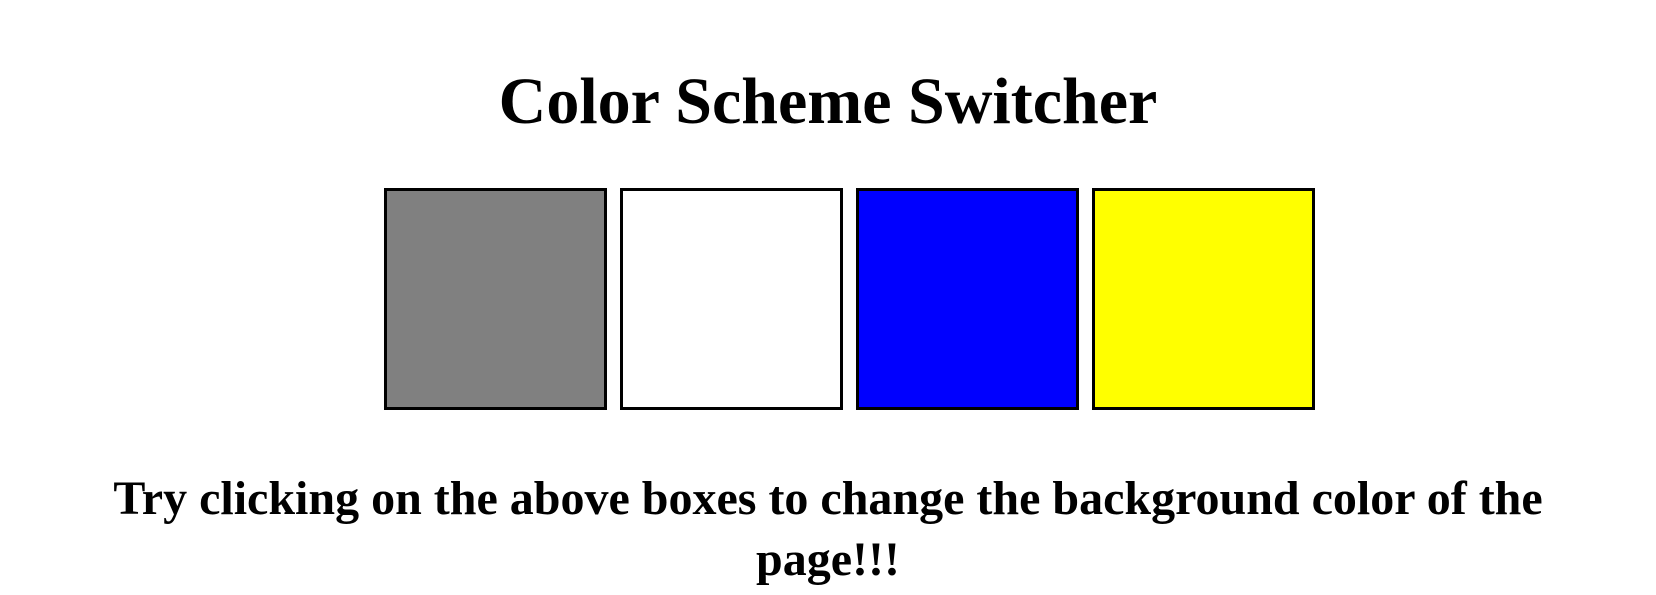 The image size is (1656, 595). What do you see at coordinates (731, 299) in the screenshot?
I see `swatch-white` at bounding box center [731, 299].